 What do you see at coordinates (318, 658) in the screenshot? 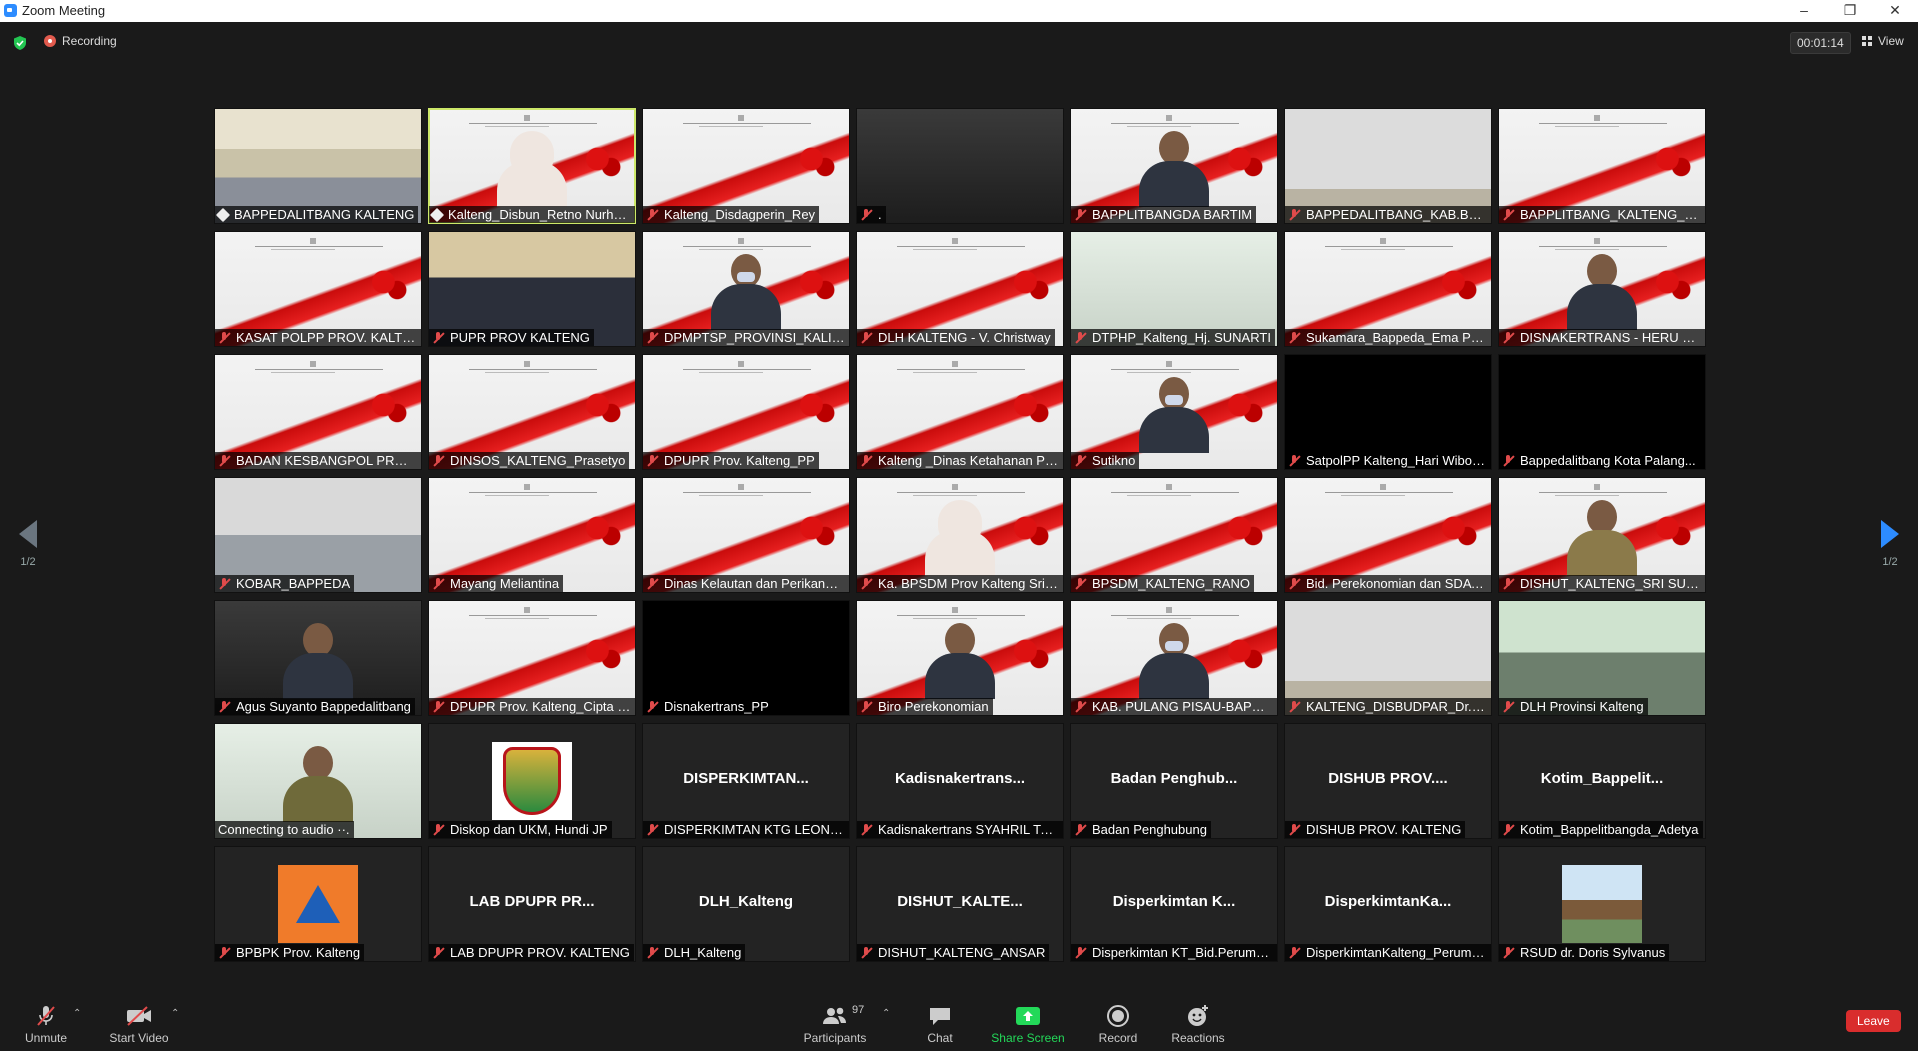
I see `participant-tile: Agus Suyanto Bappedalitbang` at bounding box center [318, 658].